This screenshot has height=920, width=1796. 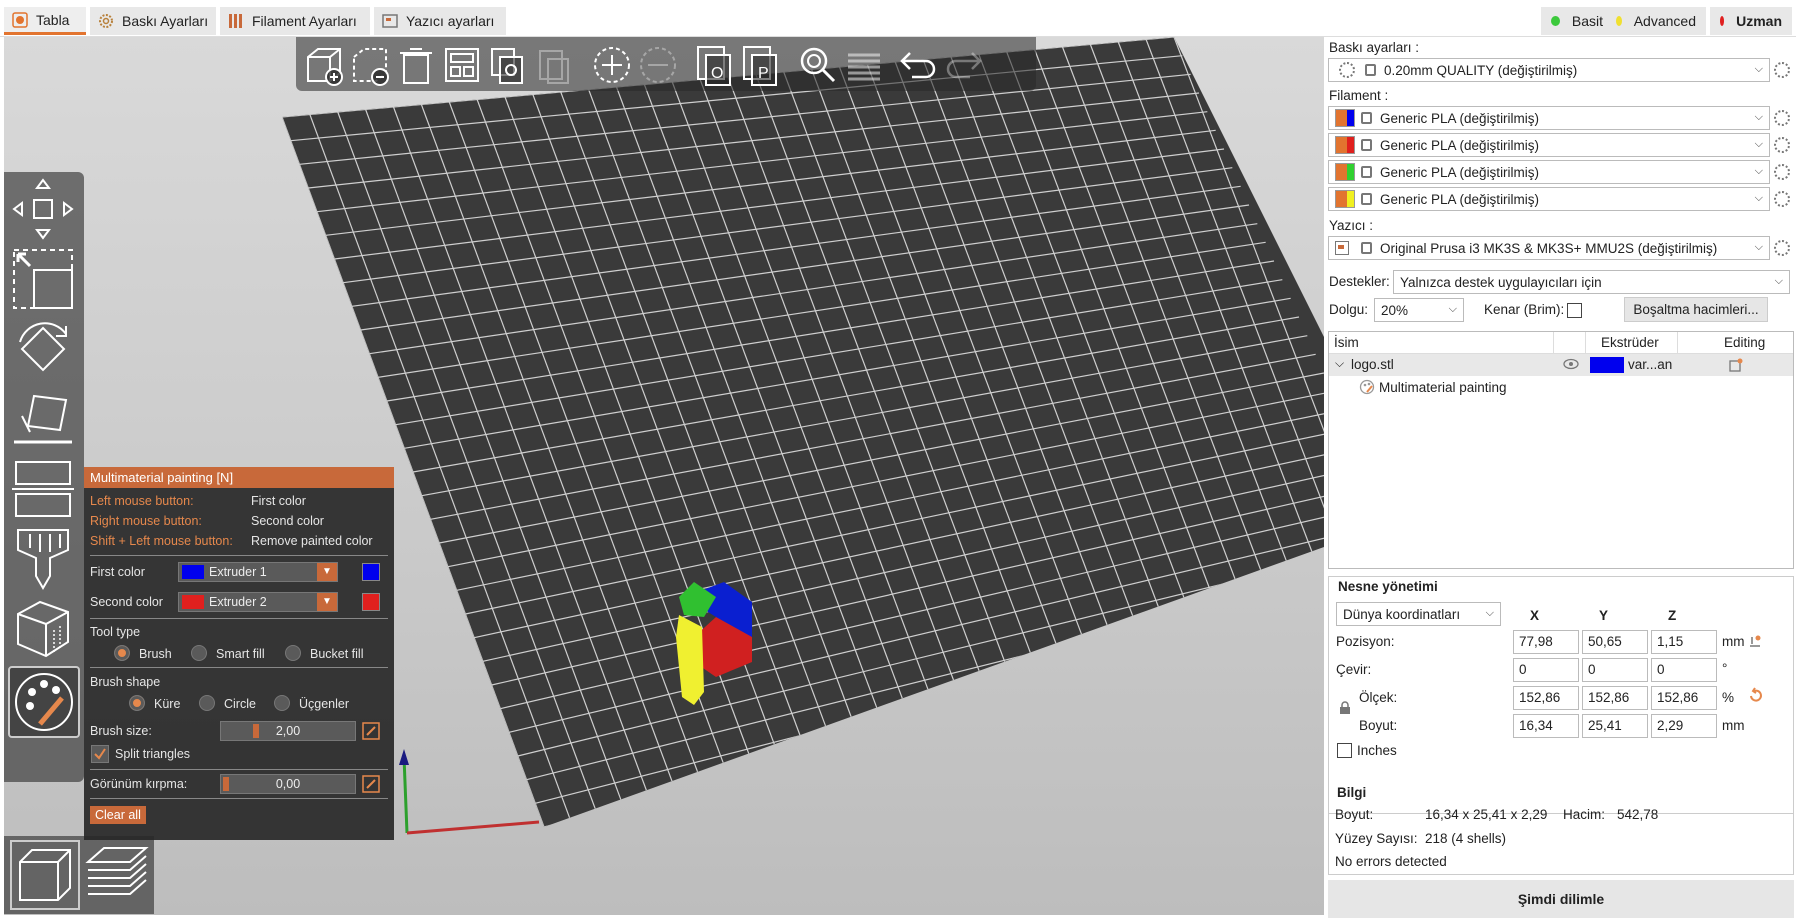 What do you see at coordinates (1378, 697) in the screenshot?
I see `scale-label: Ölçek:` at bounding box center [1378, 697].